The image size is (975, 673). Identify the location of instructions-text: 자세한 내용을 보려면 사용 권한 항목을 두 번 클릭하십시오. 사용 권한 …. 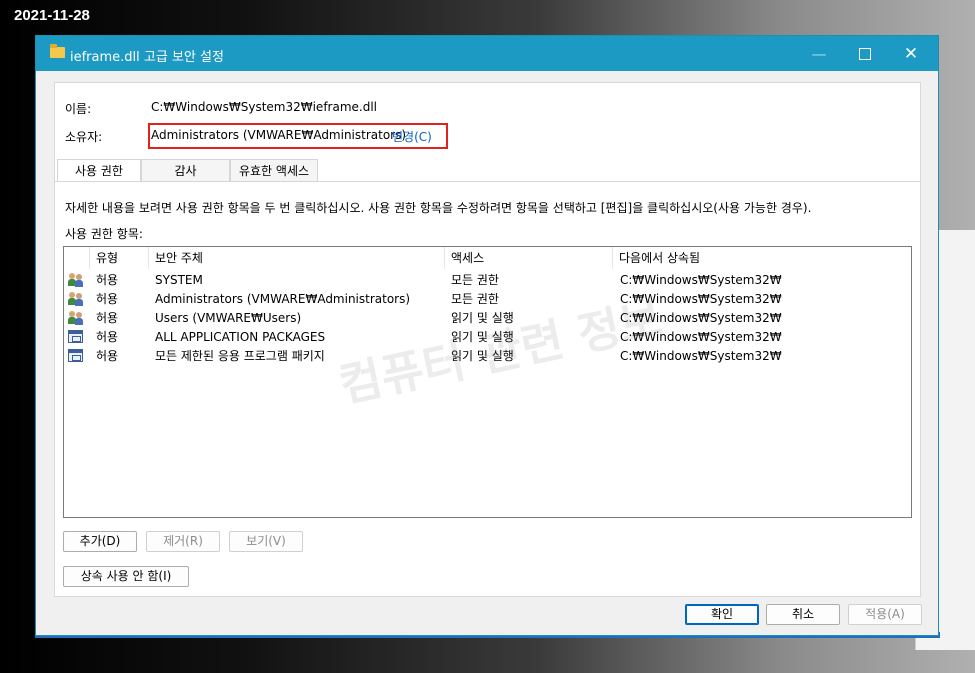
(438, 208).